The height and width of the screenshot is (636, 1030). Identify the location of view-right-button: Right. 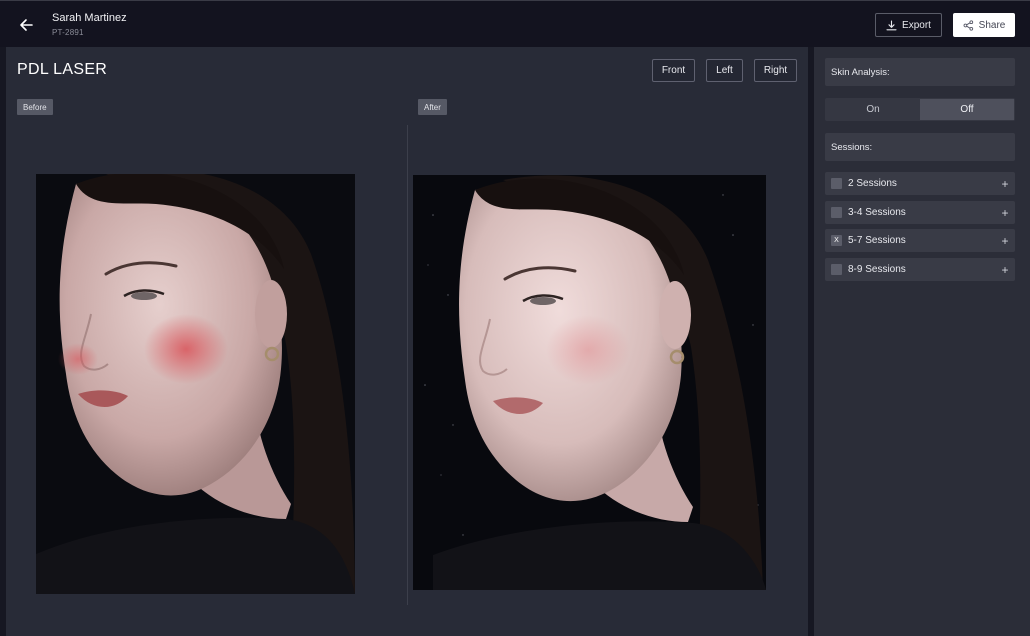
(775, 70).